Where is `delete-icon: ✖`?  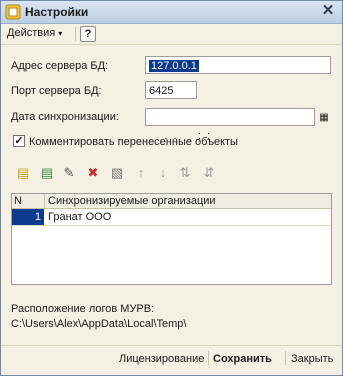 delete-icon: ✖ is located at coordinates (93, 173).